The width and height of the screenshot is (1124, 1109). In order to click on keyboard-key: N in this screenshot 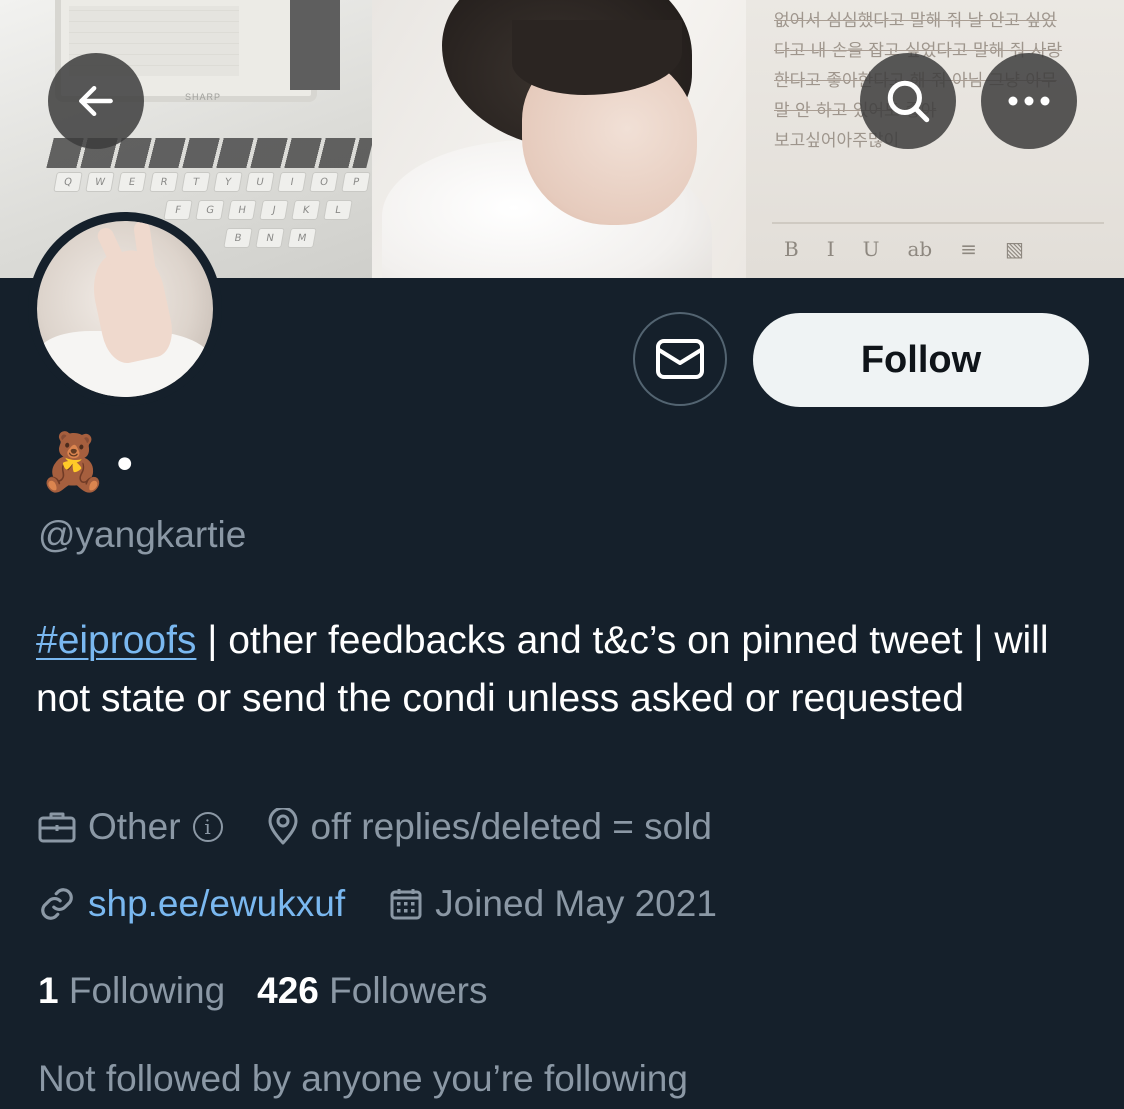, I will do `click(270, 238)`.